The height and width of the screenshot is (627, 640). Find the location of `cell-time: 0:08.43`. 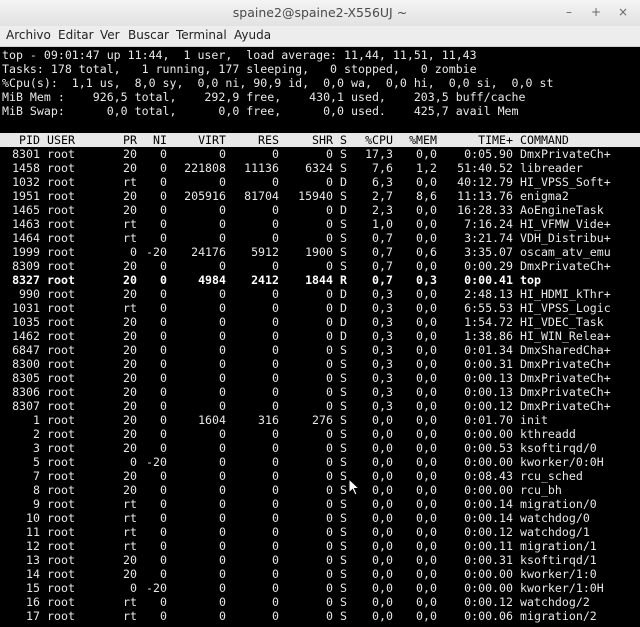

cell-time: 0:08.43 is located at coordinates (488, 476).